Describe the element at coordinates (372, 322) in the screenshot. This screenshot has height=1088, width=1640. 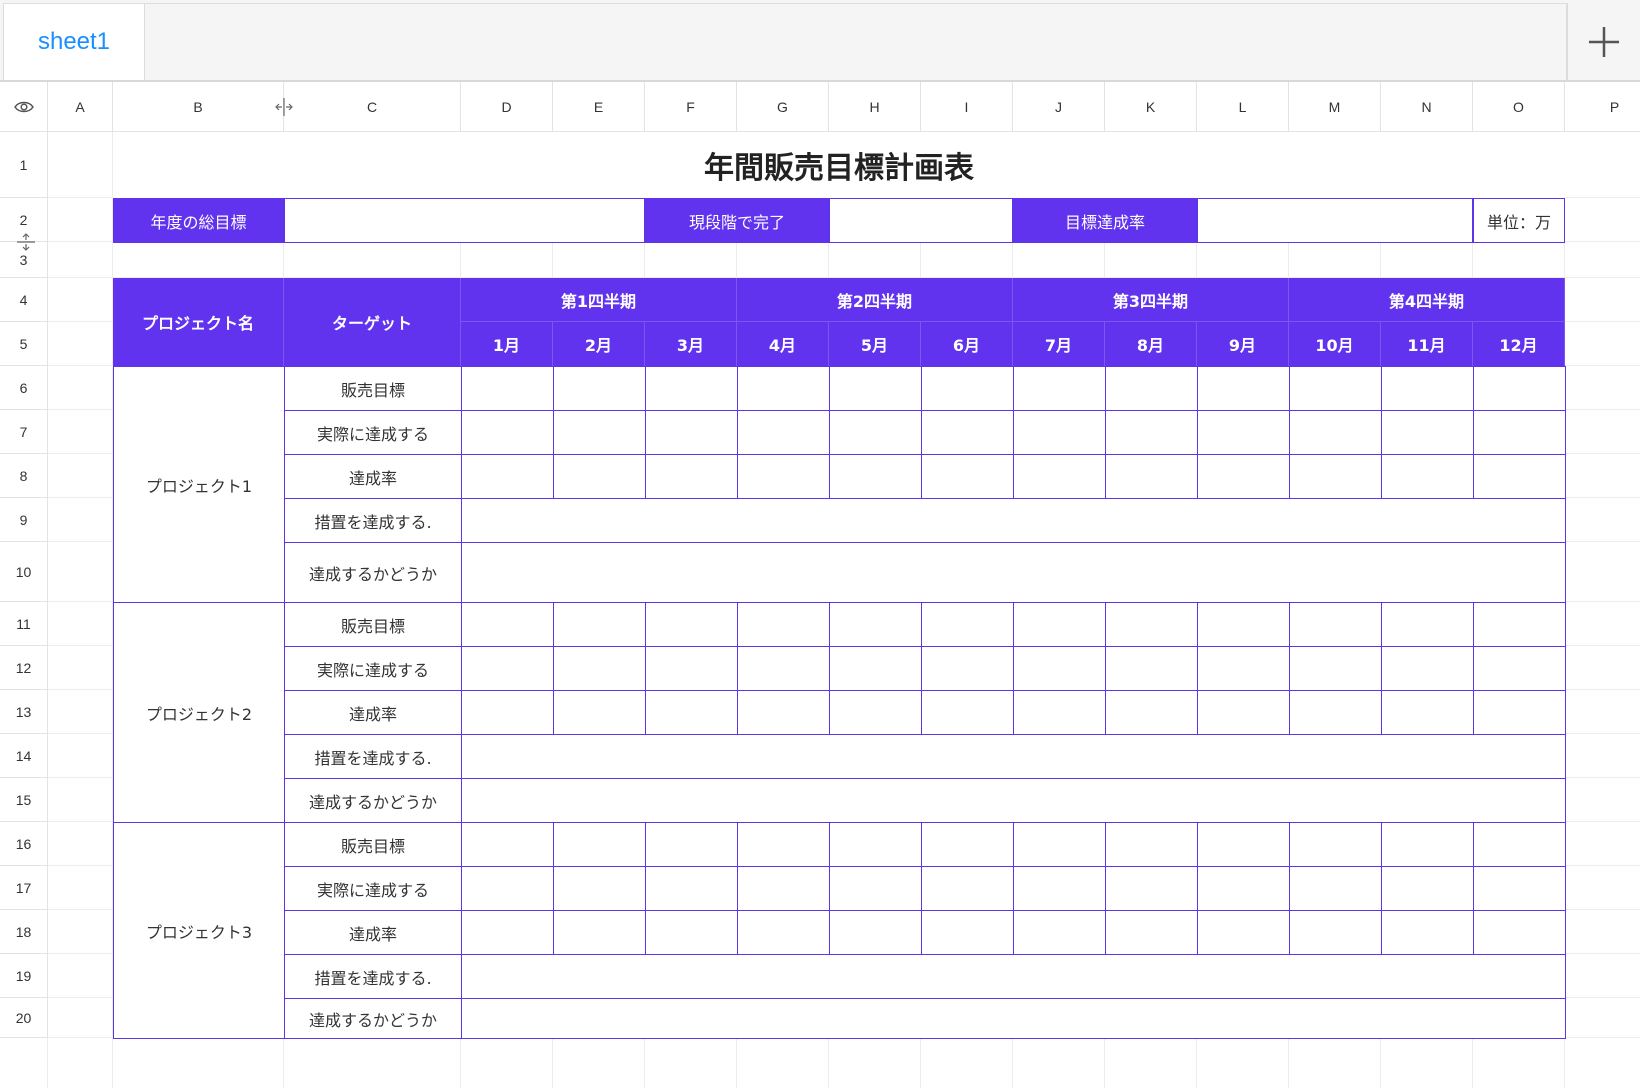
I see `target-header: ターゲット` at that location.